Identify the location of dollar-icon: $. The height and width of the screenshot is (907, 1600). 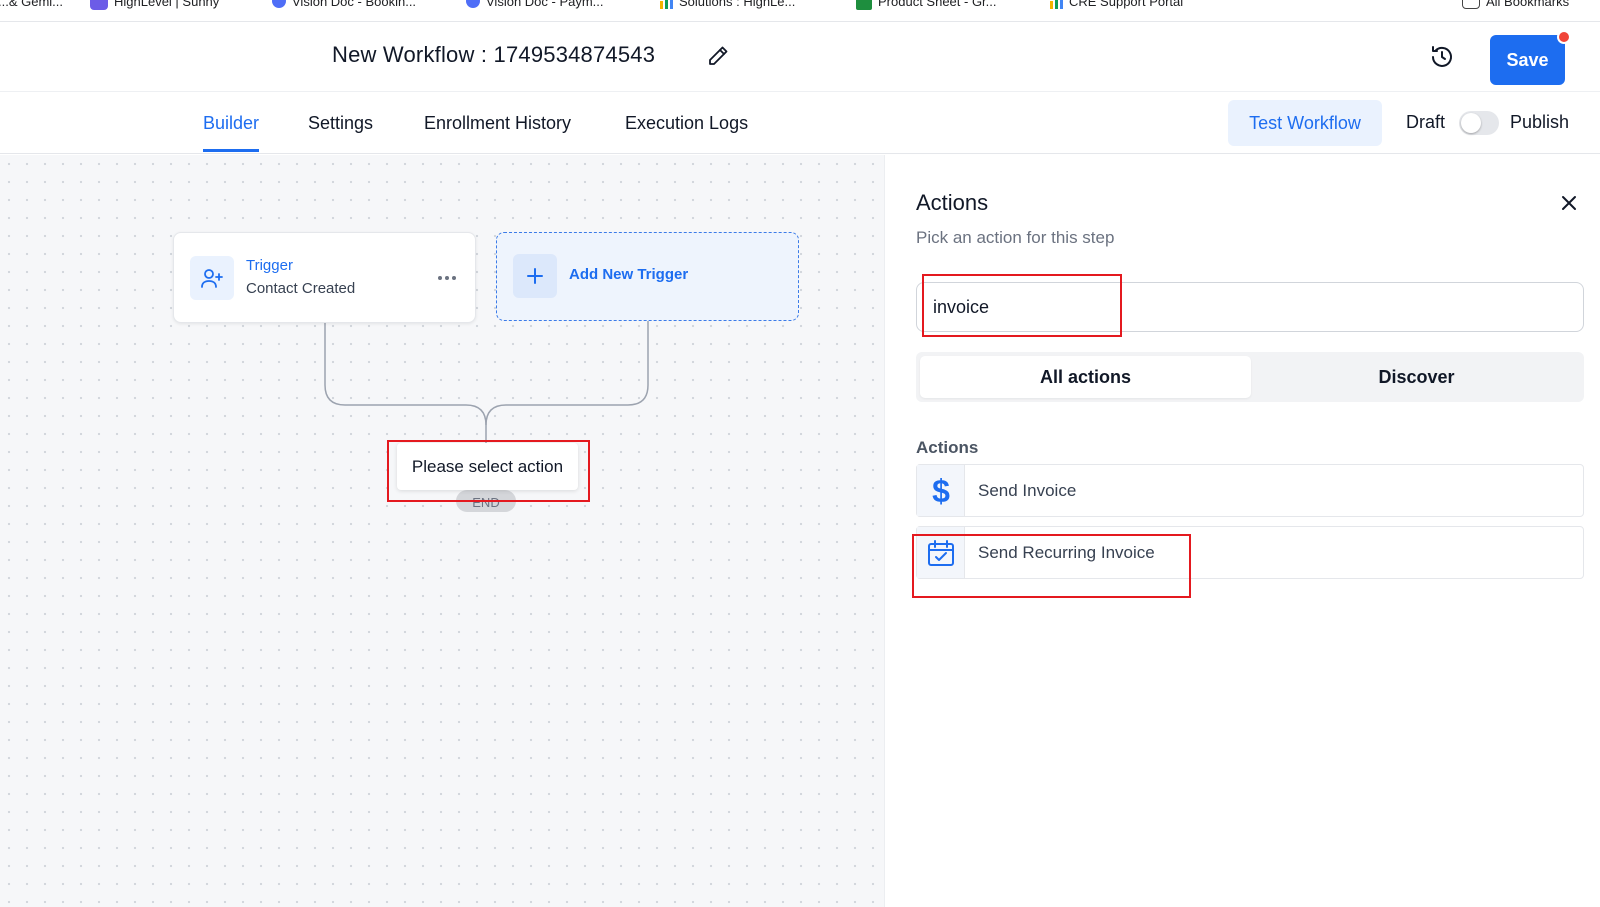
(941, 491).